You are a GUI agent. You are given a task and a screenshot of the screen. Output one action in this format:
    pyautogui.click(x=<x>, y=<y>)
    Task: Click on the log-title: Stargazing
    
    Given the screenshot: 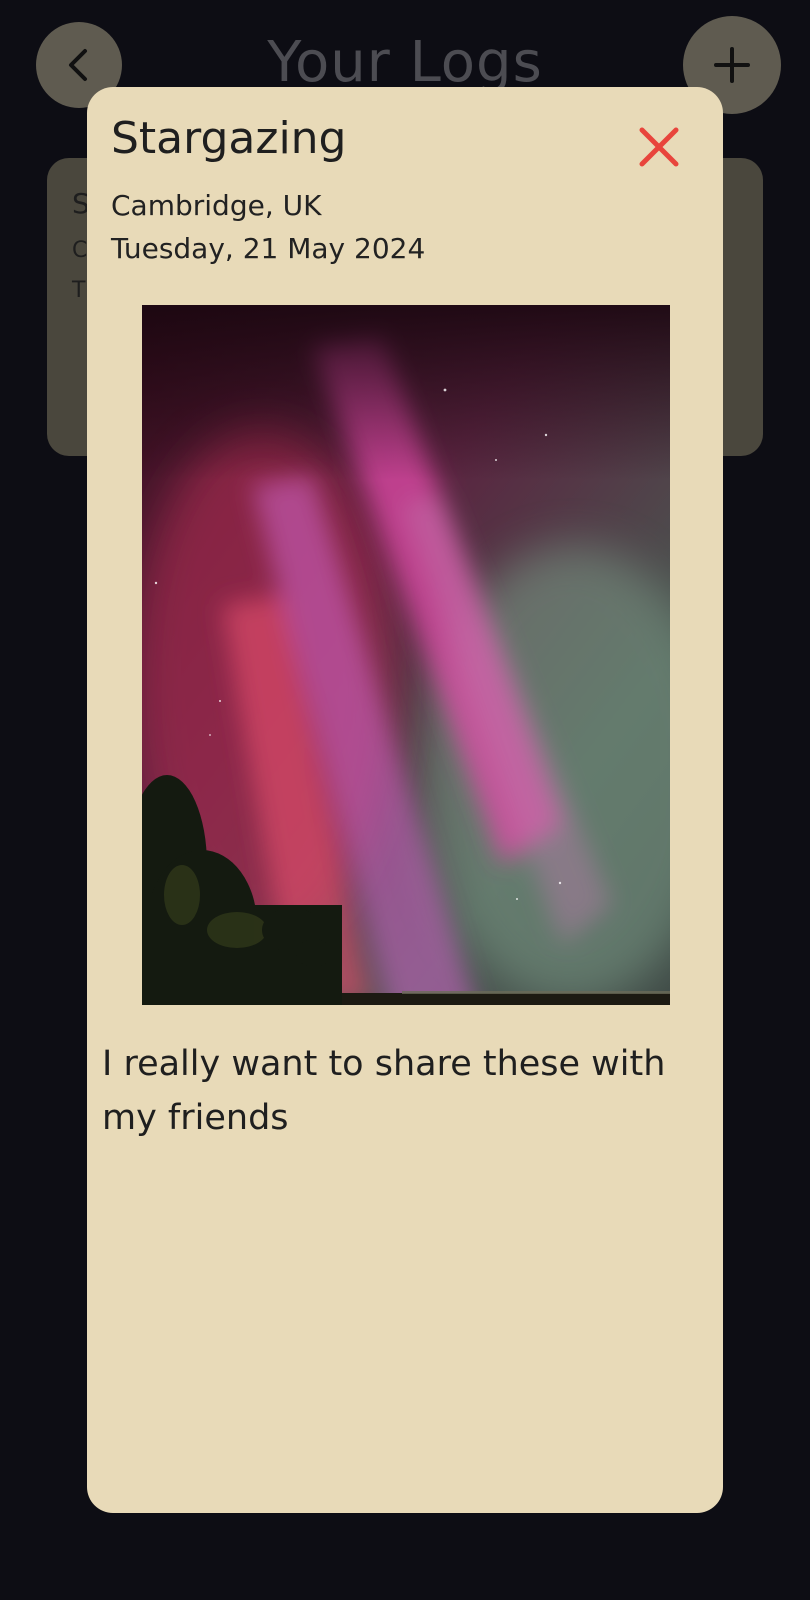 What is the action you would take?
    pyautogui.click(x=229, y=138)
    